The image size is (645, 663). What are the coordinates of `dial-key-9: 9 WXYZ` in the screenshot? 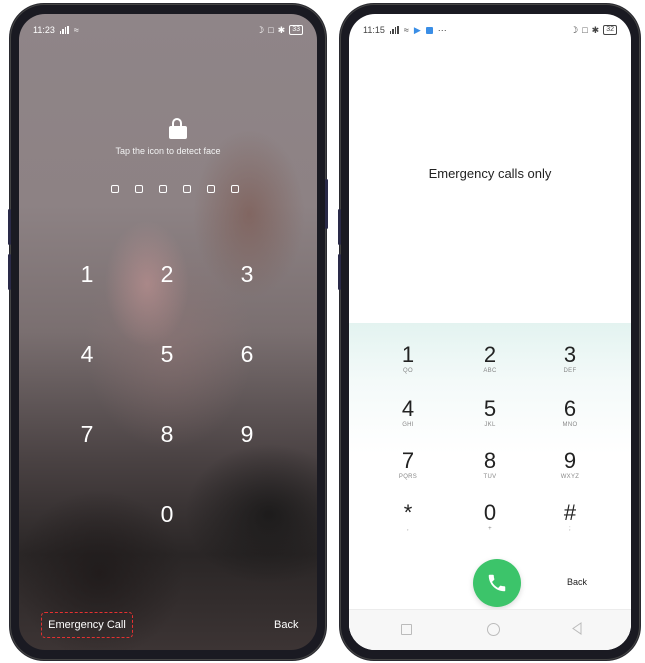 It's located at (570, 465).